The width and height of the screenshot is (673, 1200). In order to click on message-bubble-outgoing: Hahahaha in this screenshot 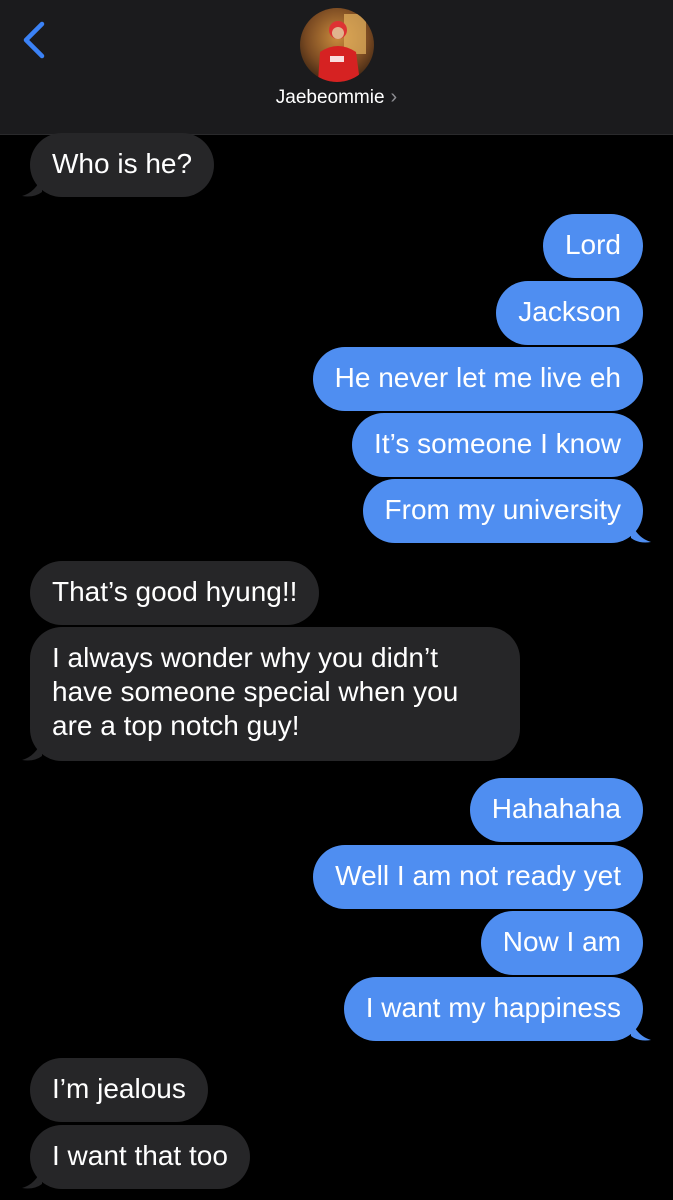, I will do `click(556, 810)`.